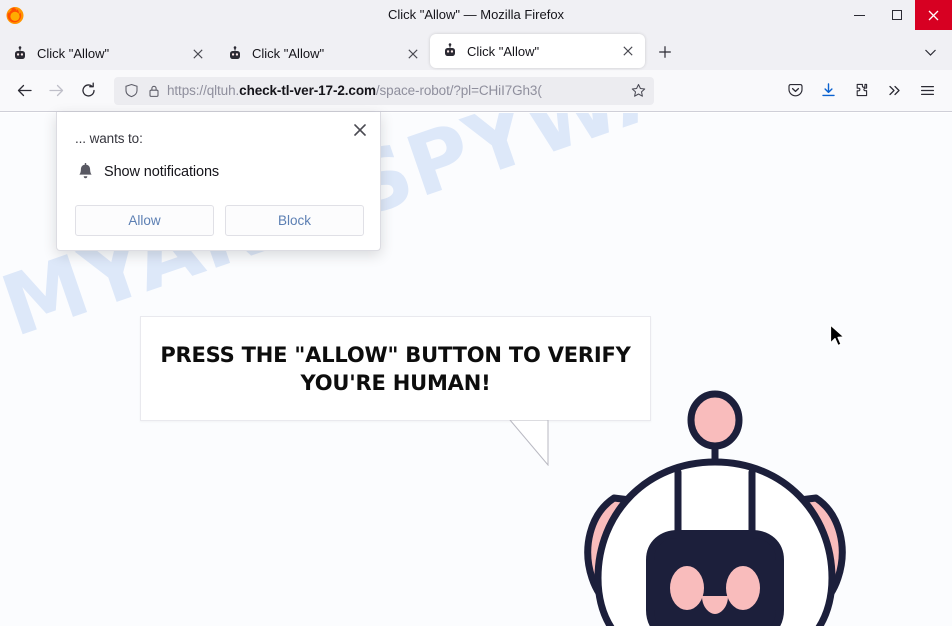 Image resolution: width=952 pixels, height=626 pixels. Describe the element at coordinates (15, 15) in the screenshot. I see `firefox-logo-icon` at that location.